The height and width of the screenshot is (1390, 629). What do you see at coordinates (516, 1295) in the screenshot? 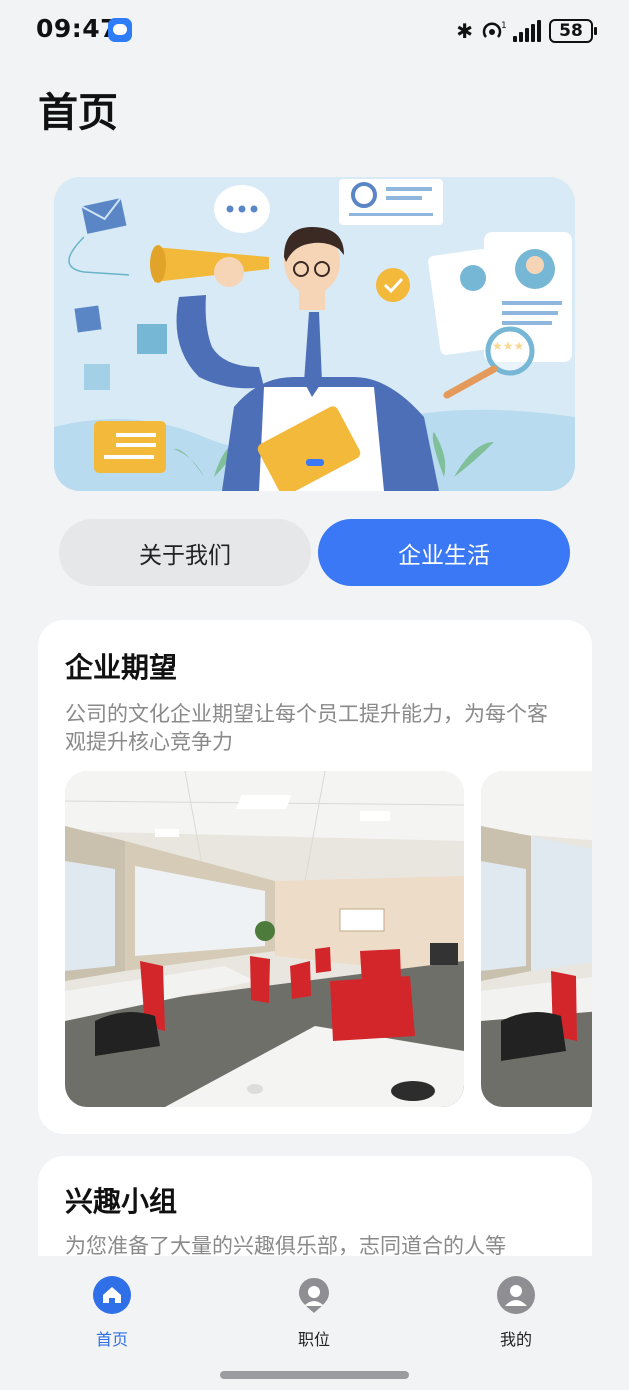
I see `user-icon` at bounding box center [516, 1295].